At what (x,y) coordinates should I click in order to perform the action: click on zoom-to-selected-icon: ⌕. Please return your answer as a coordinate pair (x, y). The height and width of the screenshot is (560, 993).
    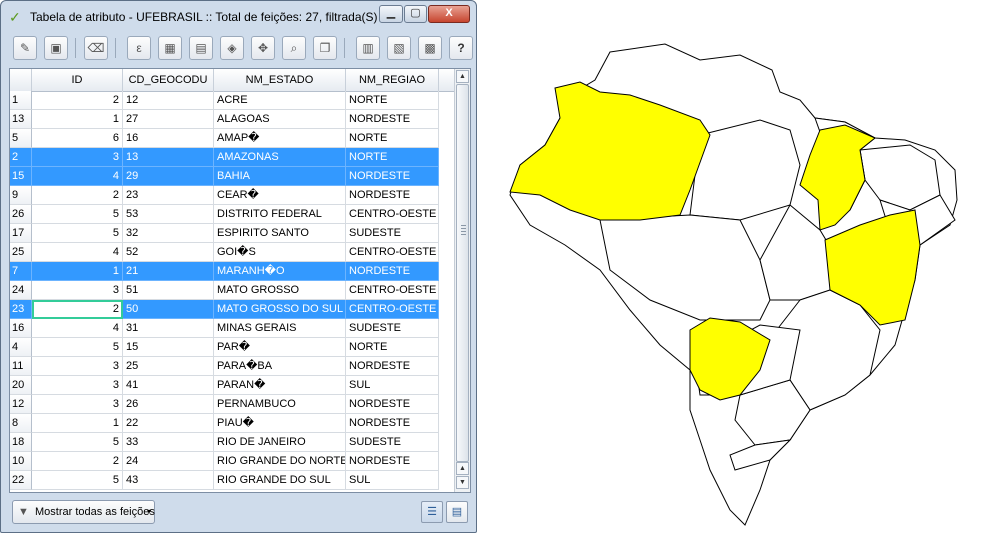
    Looking at the image, I should click on (294, 48).